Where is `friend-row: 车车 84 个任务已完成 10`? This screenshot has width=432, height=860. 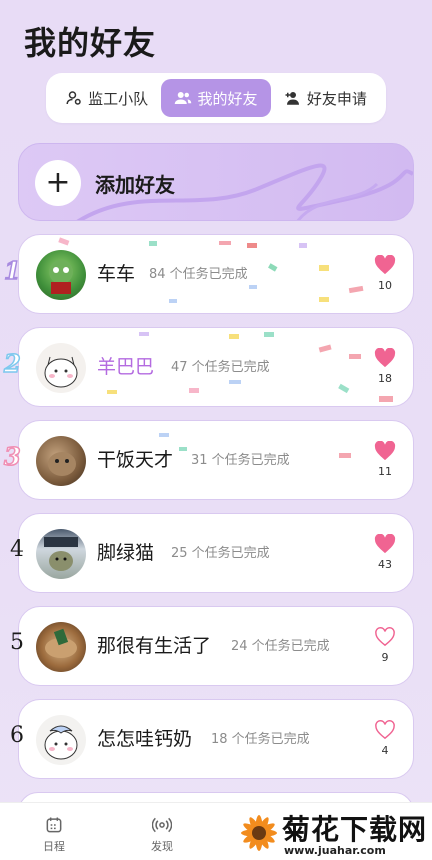
friend-row: 车车 84 个任务已完成 10 is located at coordinates (216, 274).